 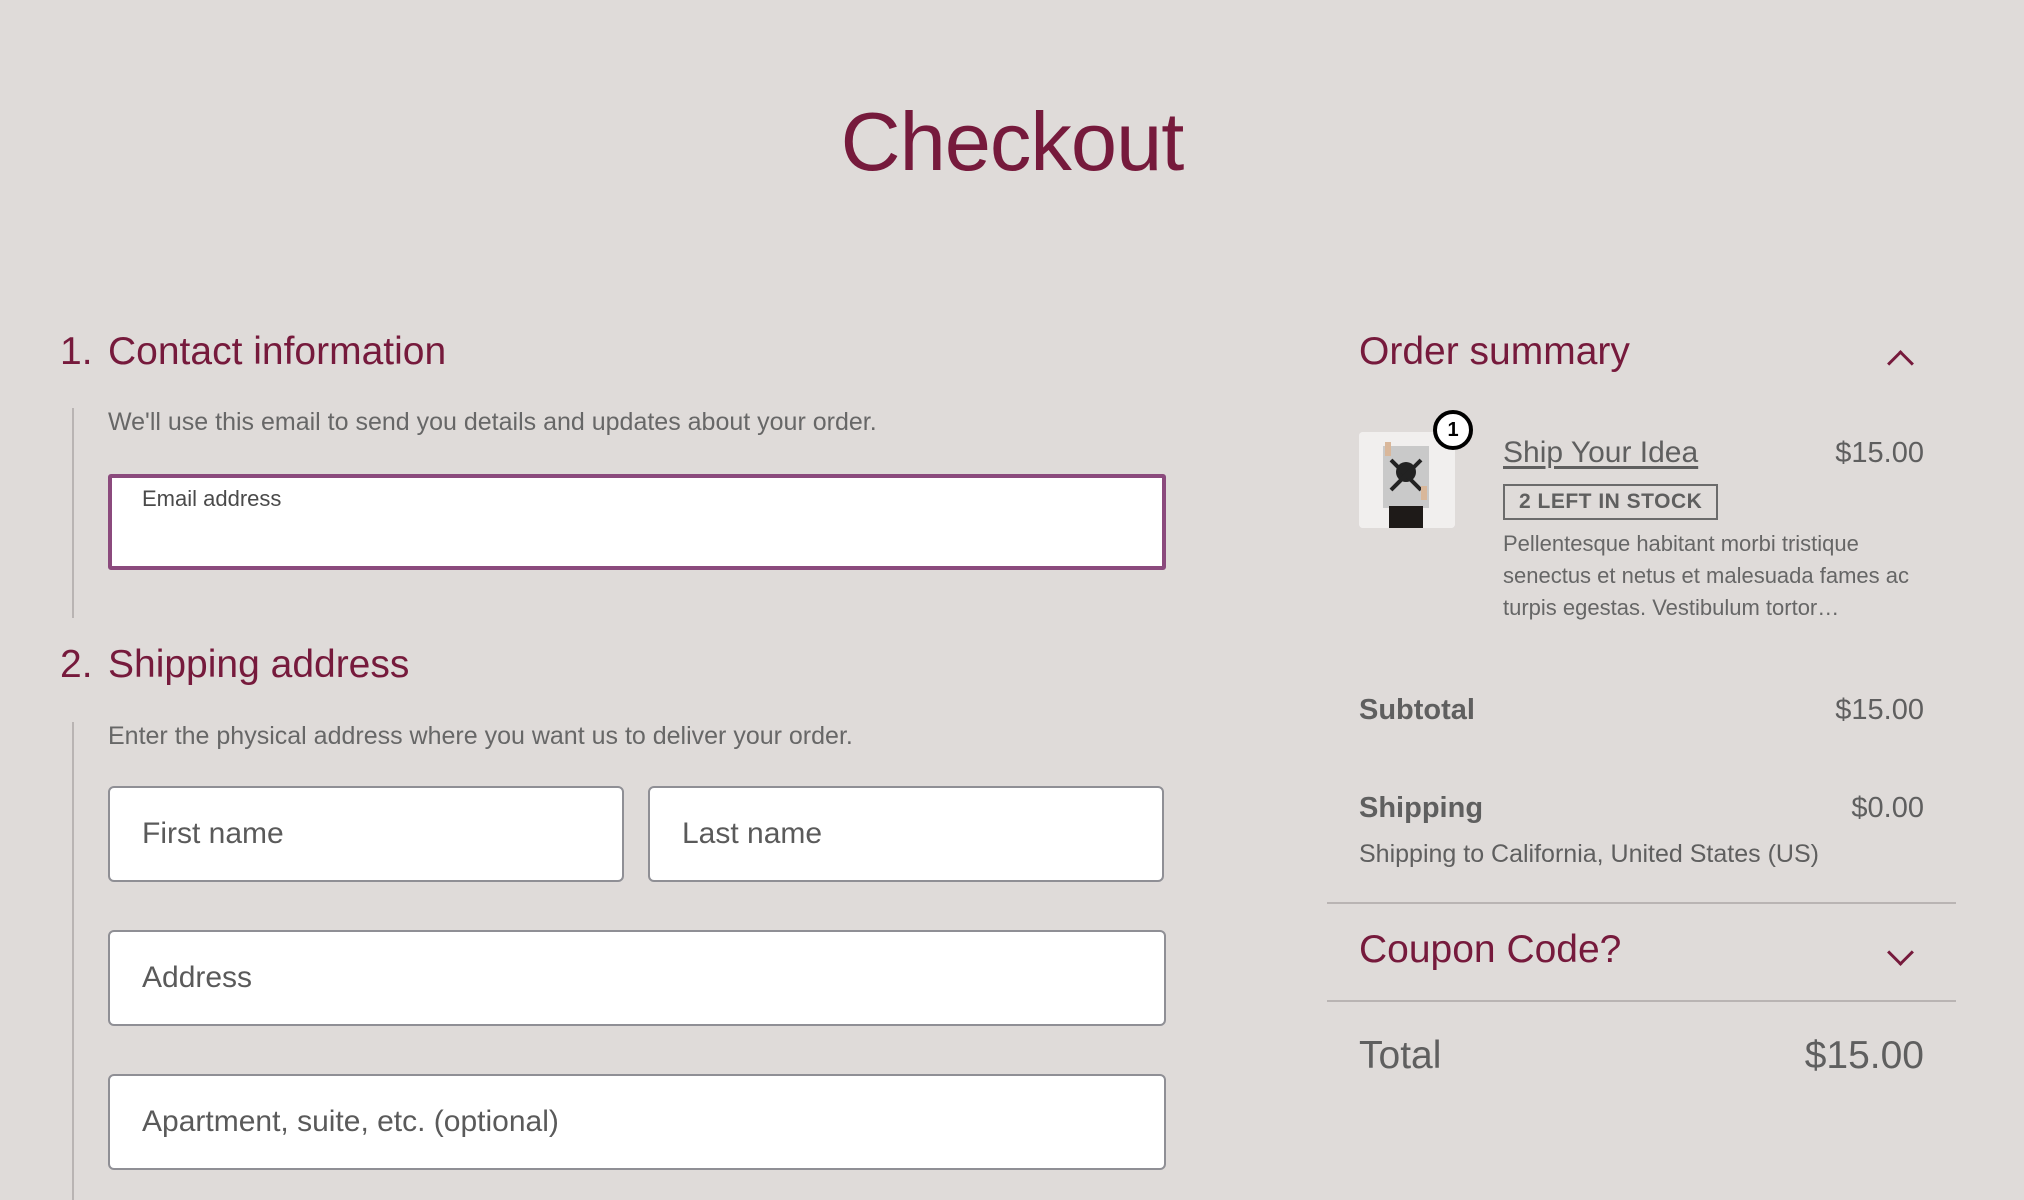 I want to click on contact-heading-text: Contact information, so click(x=277, y=351).